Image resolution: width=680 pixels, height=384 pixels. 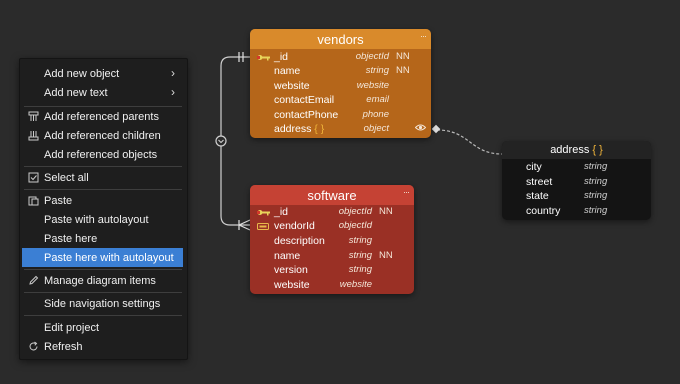 I want to click on menu-item-add-referenced-parents: Add referenced parents, so click(x=102, y=116).